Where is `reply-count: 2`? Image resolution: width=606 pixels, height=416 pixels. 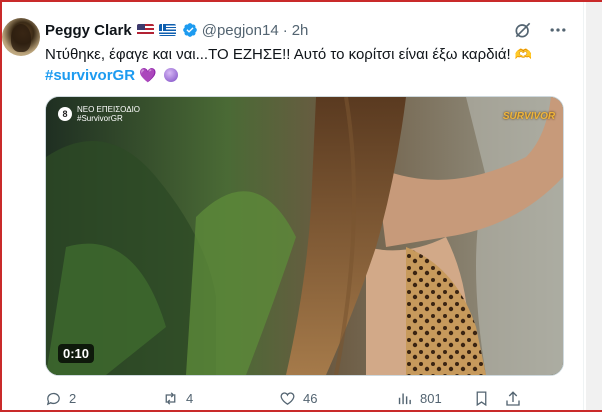
reply-count: 2 is located at coordinates (73, 398).